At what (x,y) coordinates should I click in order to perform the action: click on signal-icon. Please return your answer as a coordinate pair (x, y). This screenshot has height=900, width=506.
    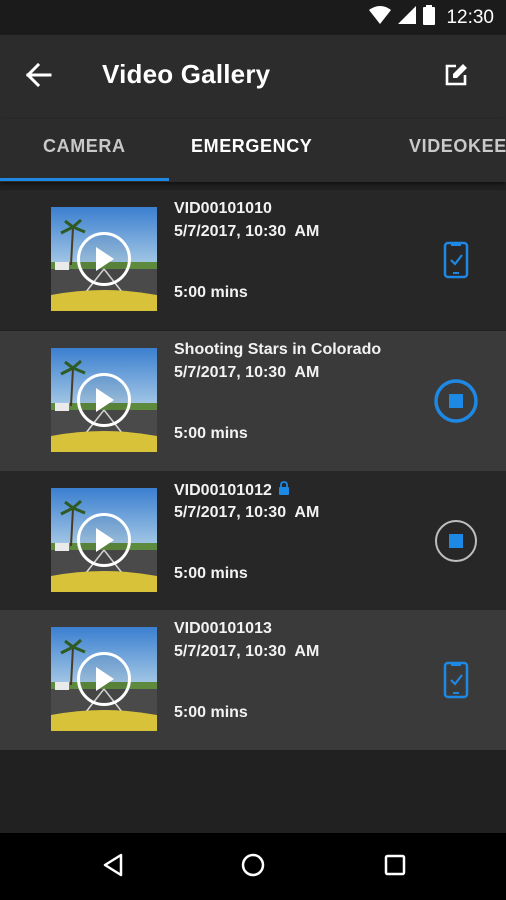
    Looking at the image, I should click on (407, 17).